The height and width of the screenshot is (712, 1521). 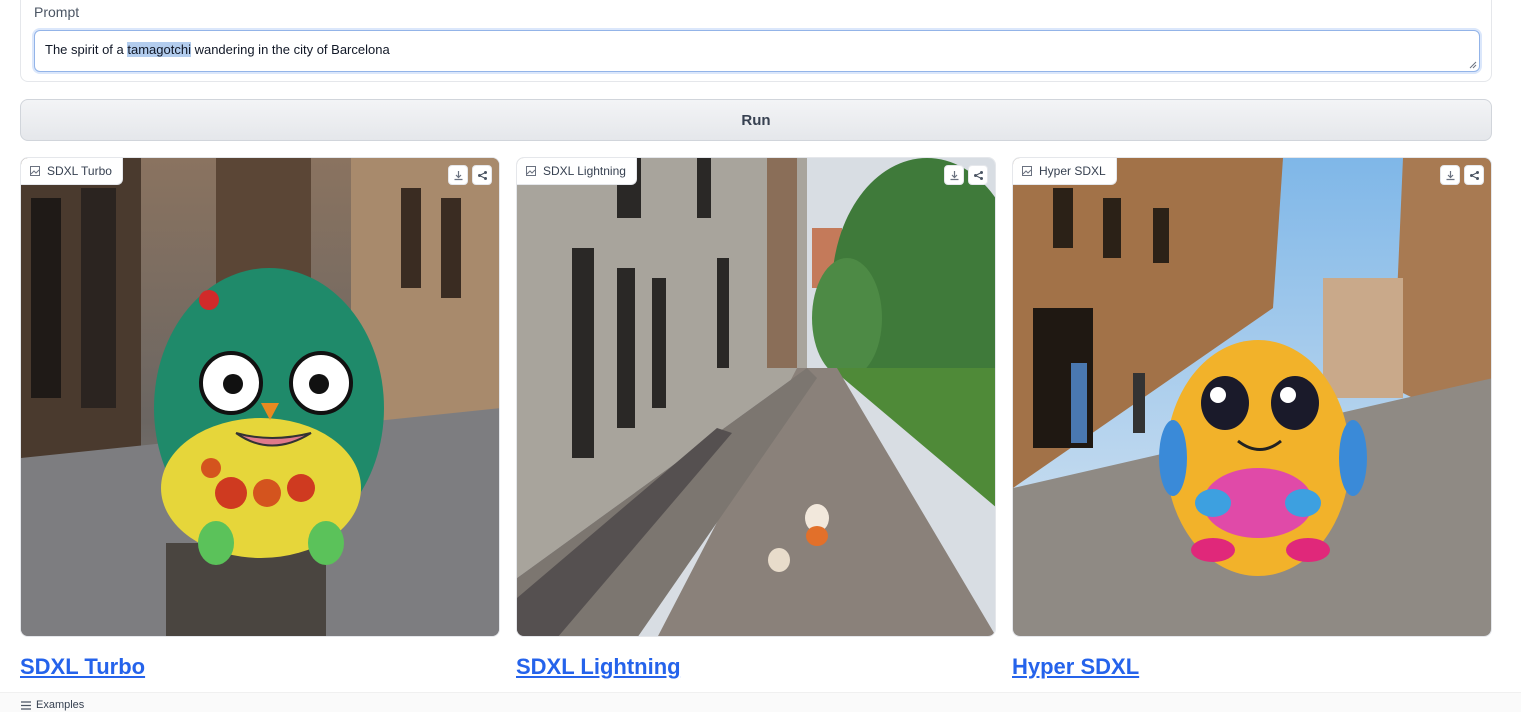 What do you see at coordinates (756, 120) in the screenshot?
I see `run-button: Run` at bounding box center [756, 120].